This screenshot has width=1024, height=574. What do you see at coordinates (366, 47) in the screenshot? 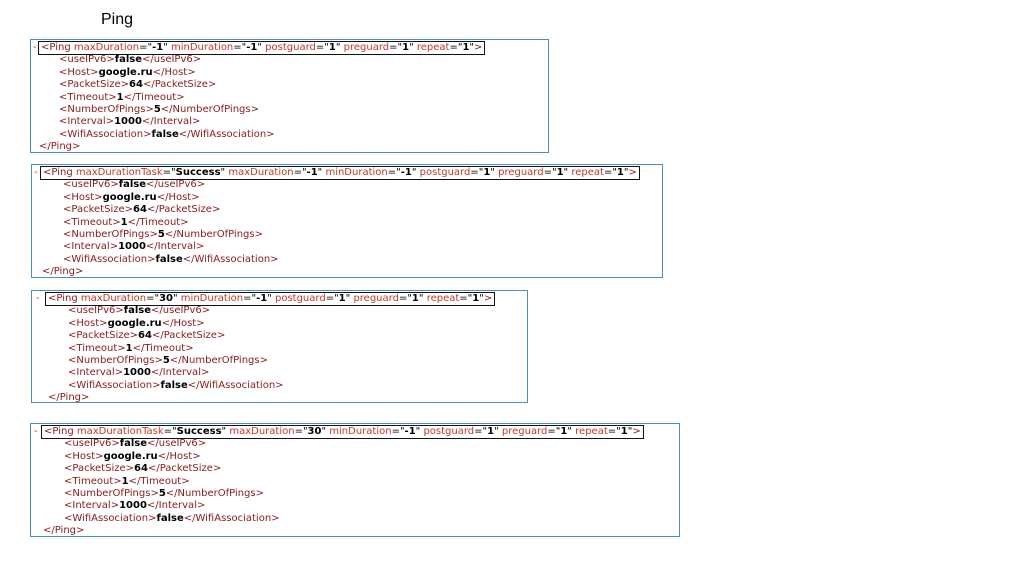
I see `attr-name: preguard` at bounding box center [366, 47].